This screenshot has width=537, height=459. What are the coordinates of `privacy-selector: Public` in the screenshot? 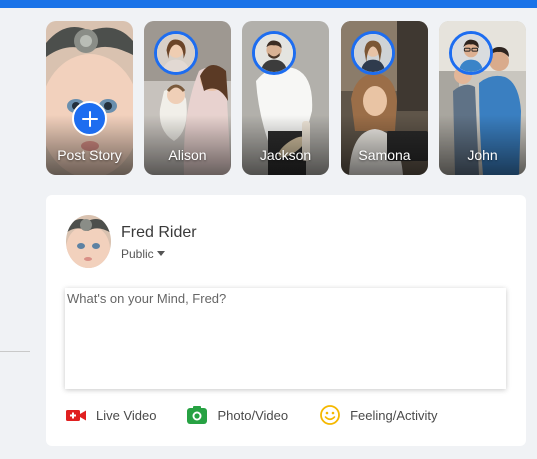 It's located at (143, 254).